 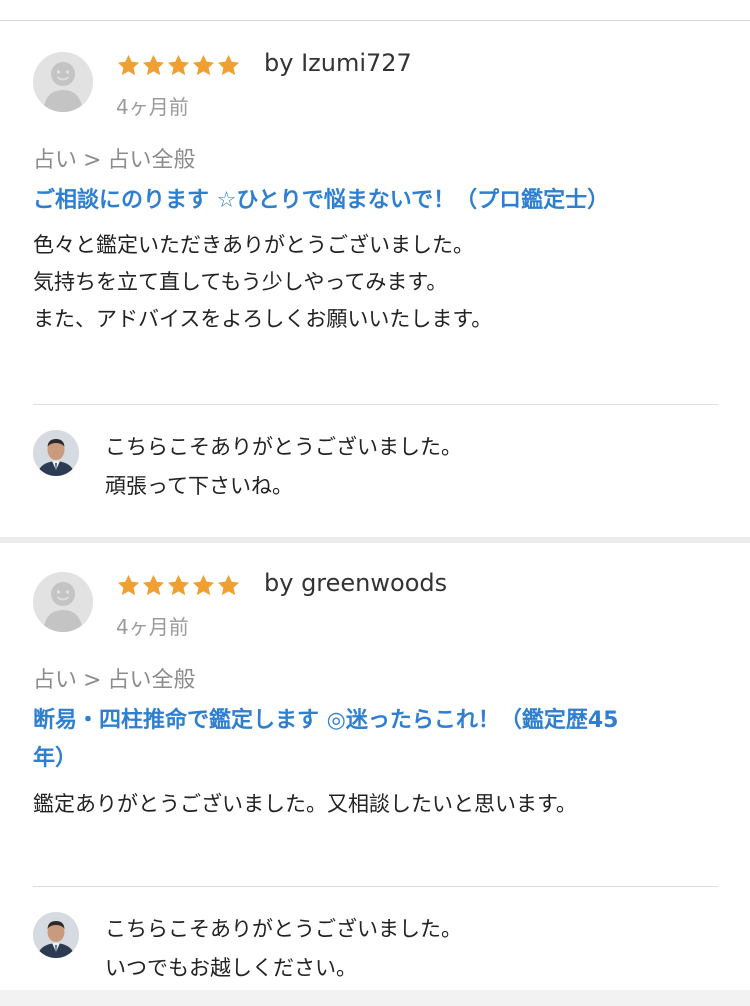 What do you see at coordinates (355, 583) in the screenshot?
I see `reviewer-name: by greenwoods` at bounding box center [355, 583].